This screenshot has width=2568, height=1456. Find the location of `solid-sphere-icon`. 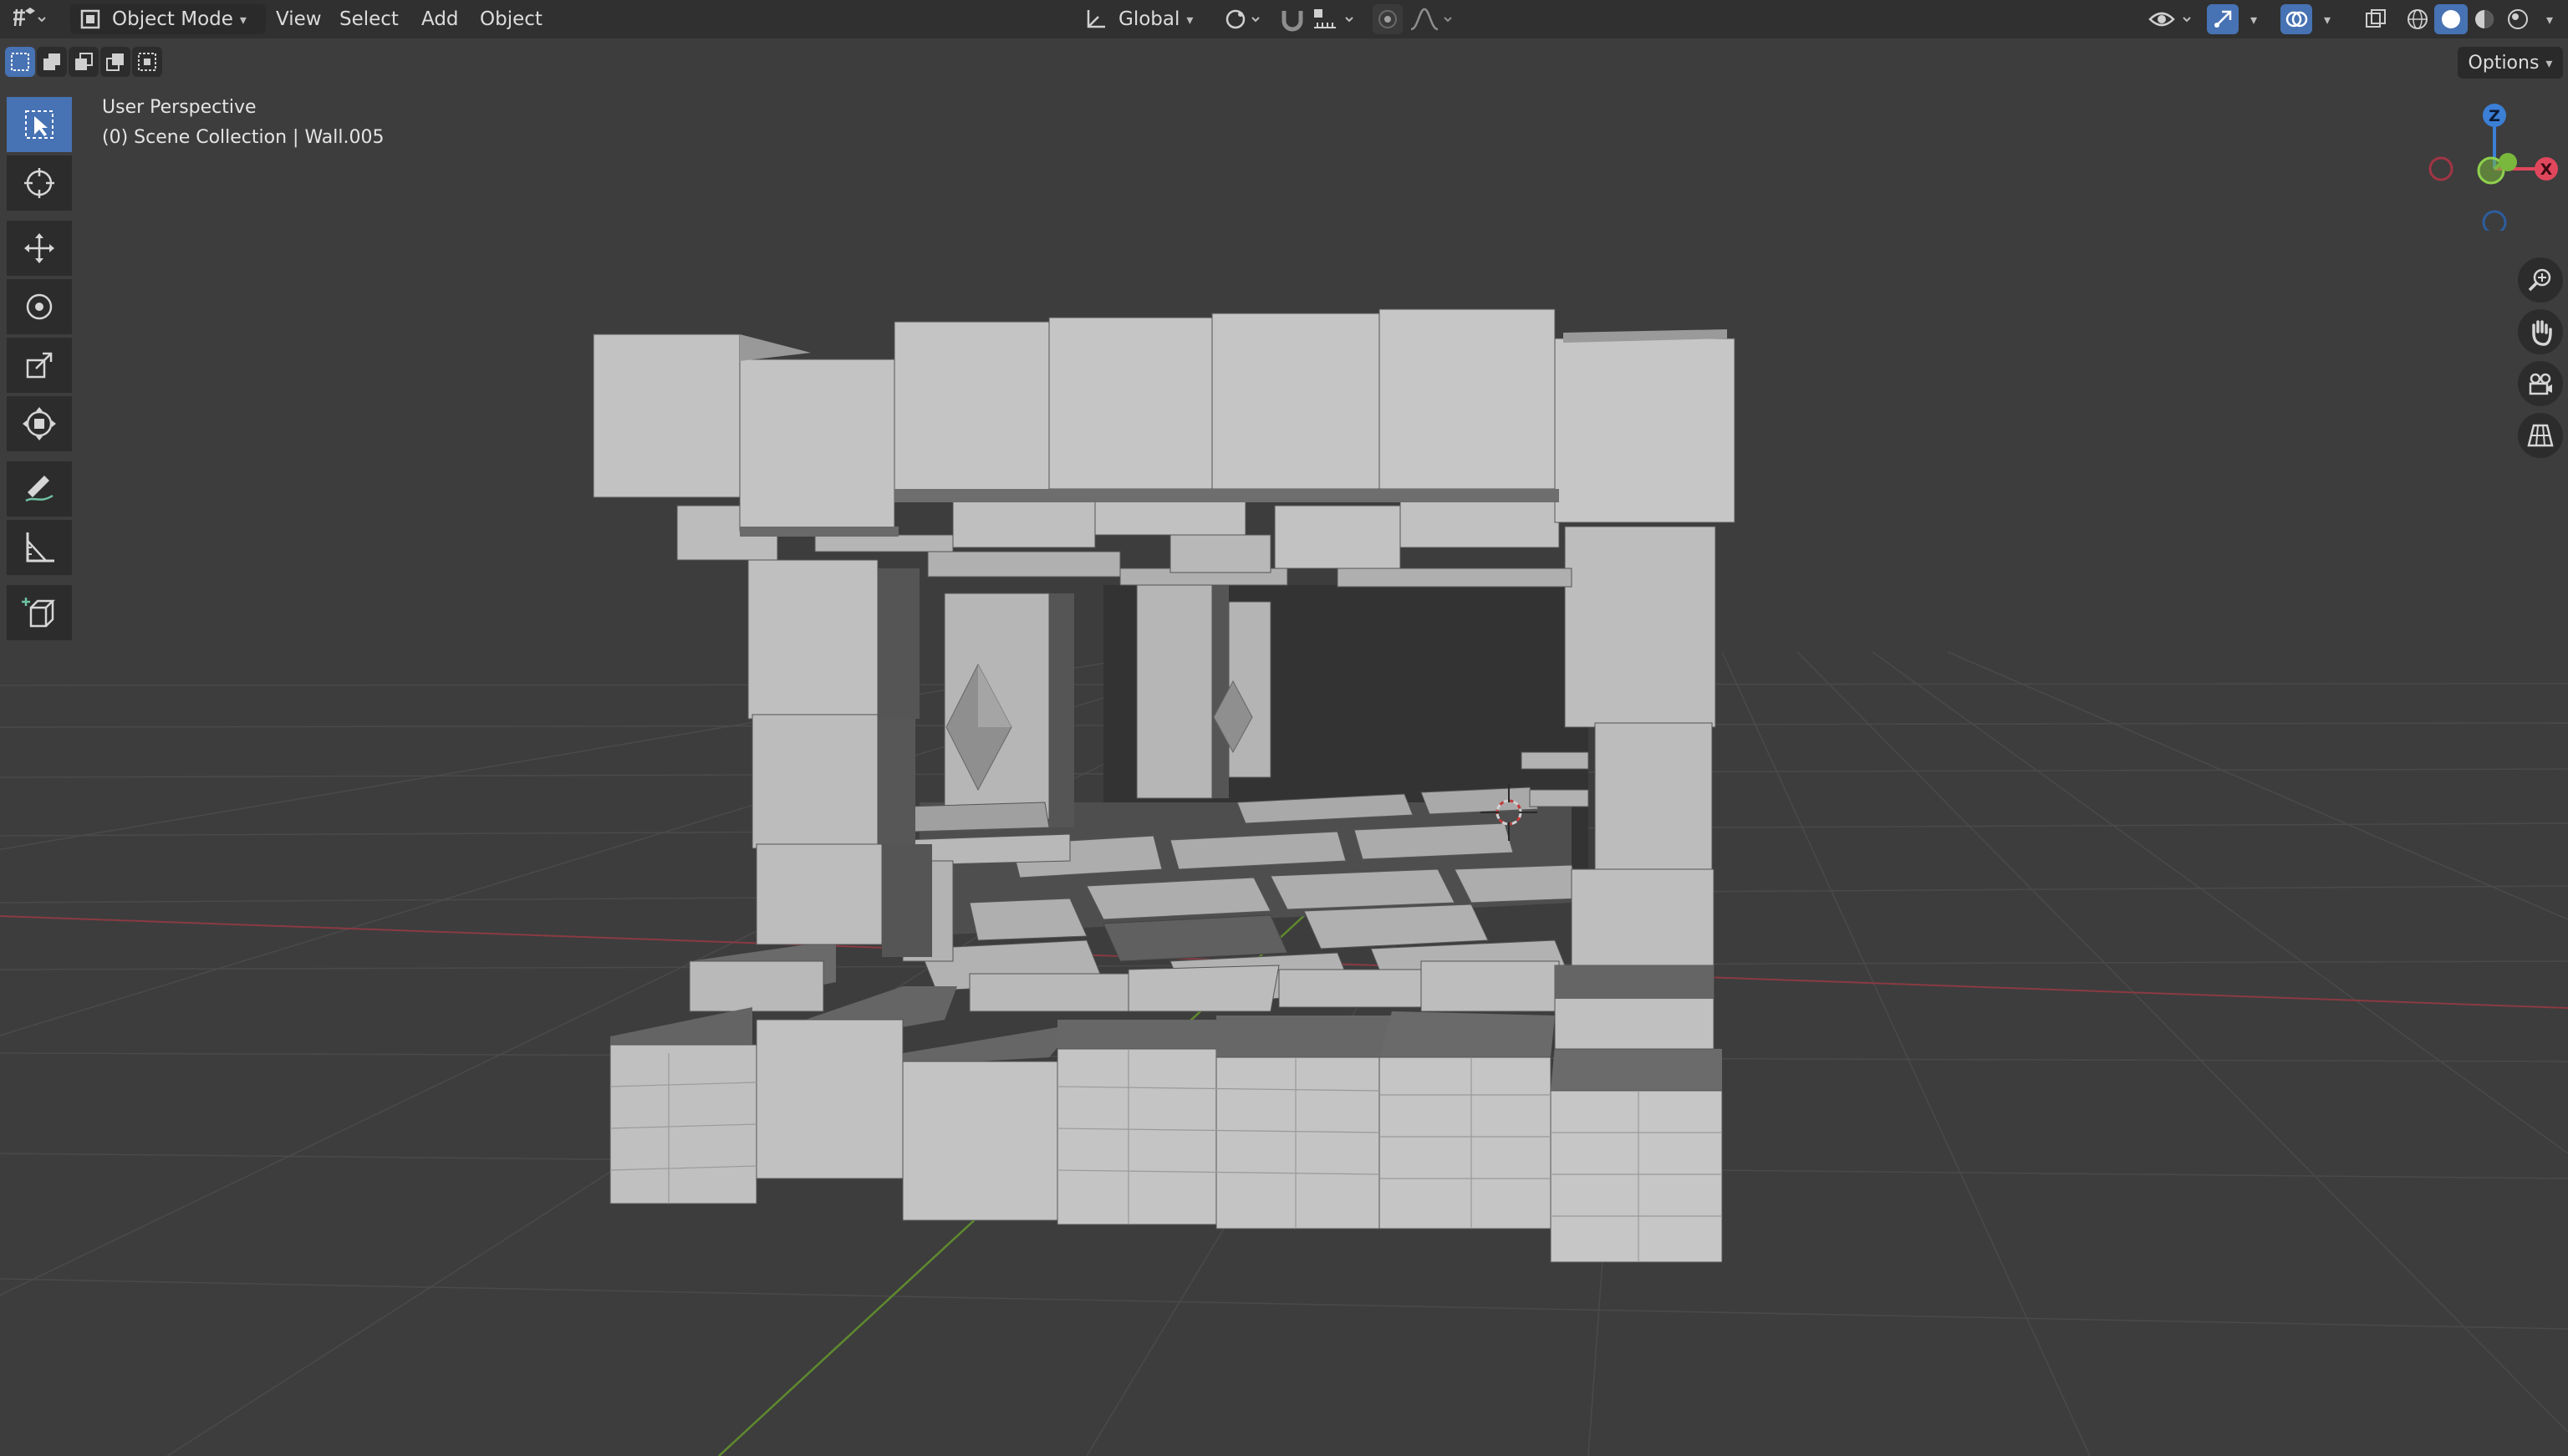

solid-sphere-icon is located at coordinates (2451, 19).